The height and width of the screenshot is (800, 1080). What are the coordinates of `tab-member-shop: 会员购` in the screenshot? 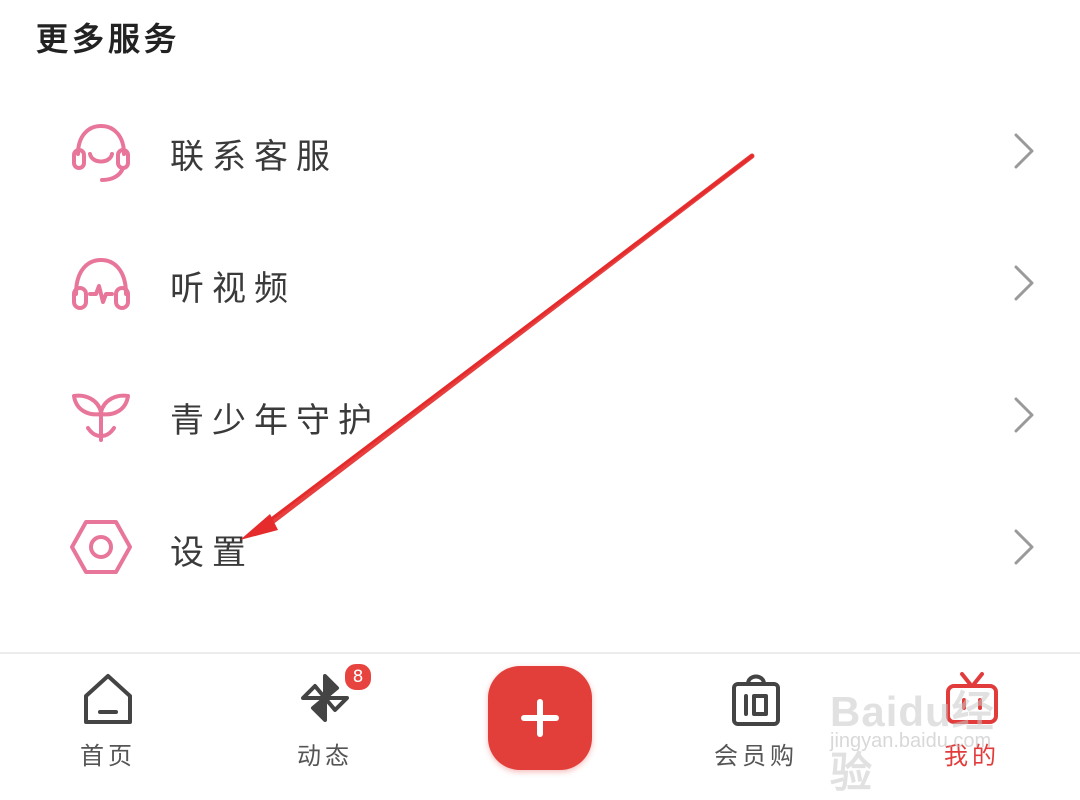 It's located at (756, 717).